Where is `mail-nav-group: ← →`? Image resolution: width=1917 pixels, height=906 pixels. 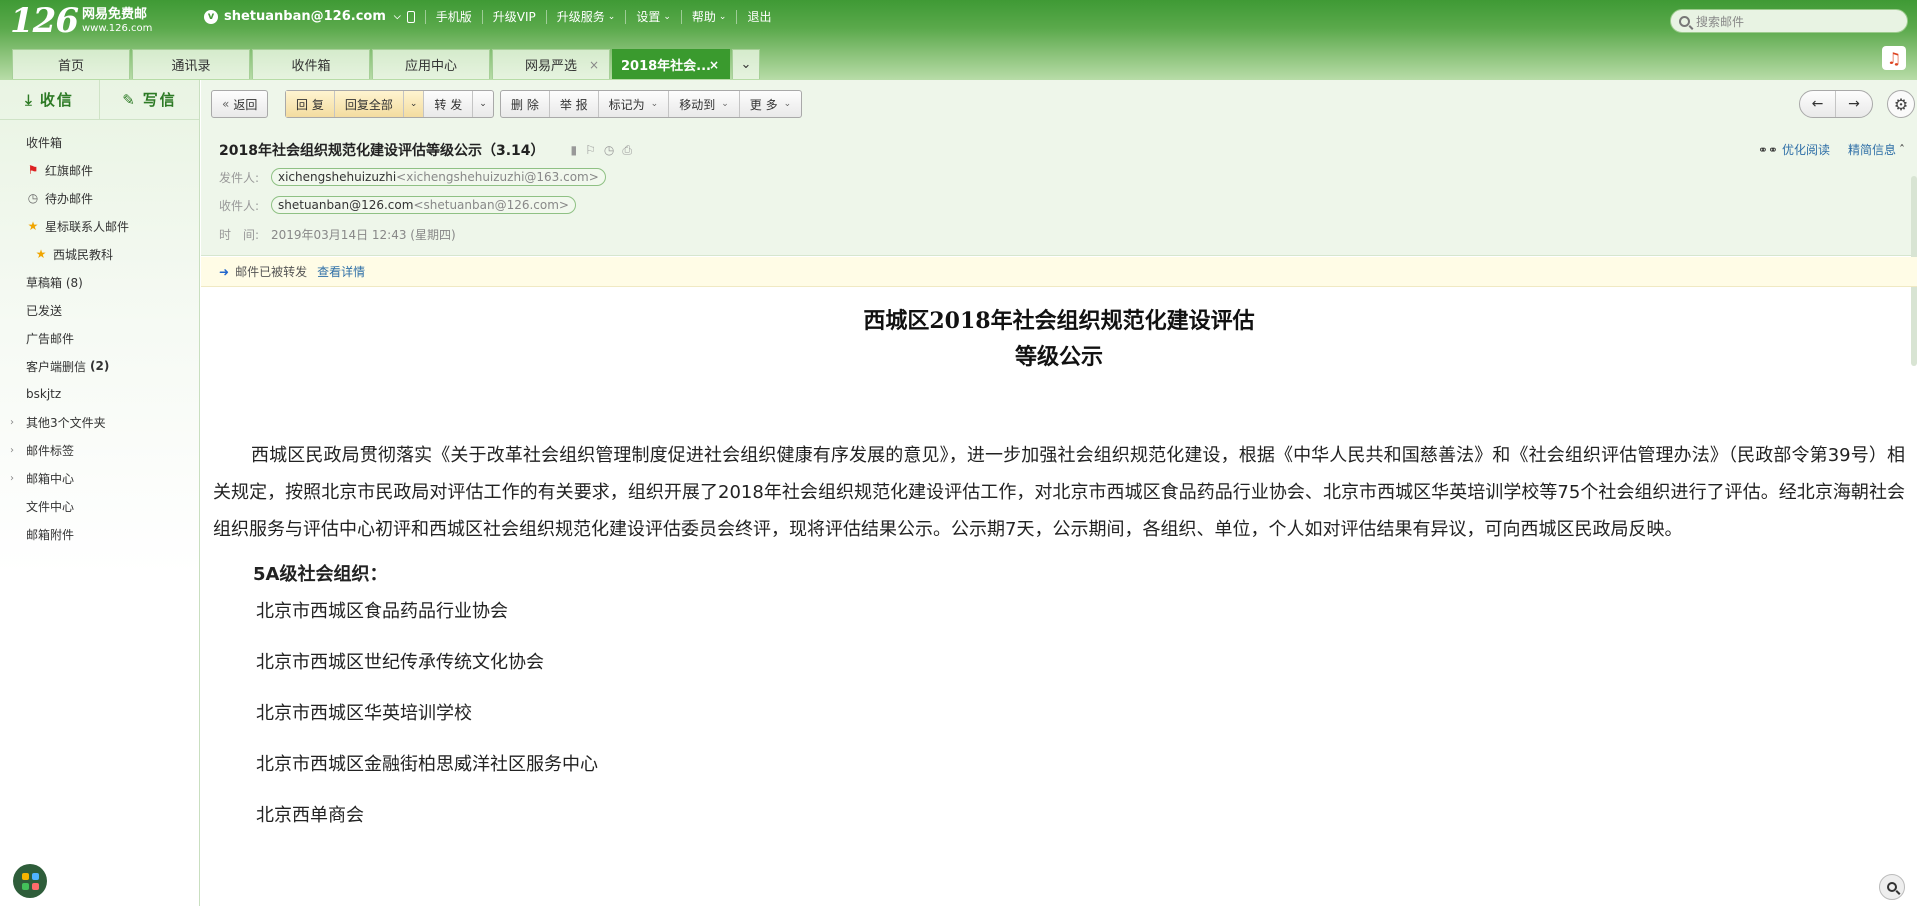 mail-nav-group: ← → is located at coordinates (1836, 104).